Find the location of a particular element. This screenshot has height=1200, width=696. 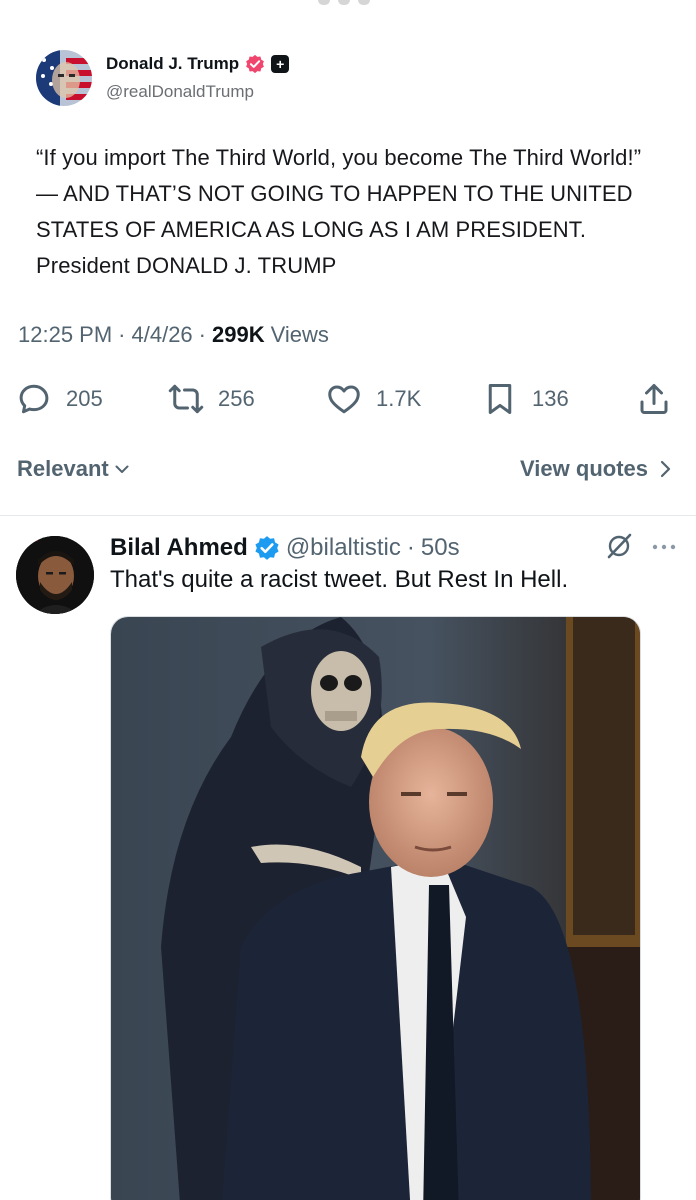

chevron-down-icon is located at coordinates (122, 469).